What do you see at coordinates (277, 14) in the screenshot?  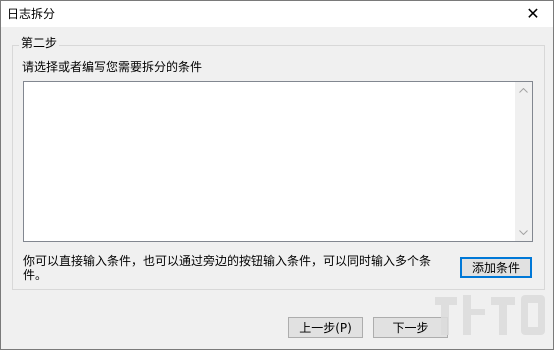 I see `title-bar: 日志拆分 ✕` at bounding box center [277, 14].